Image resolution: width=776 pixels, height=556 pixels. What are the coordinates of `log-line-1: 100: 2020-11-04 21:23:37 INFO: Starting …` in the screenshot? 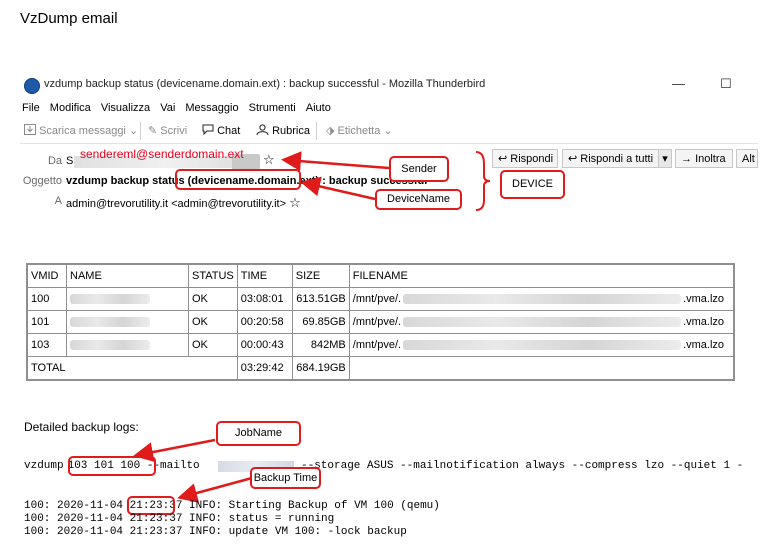 It's located at (232, 506).